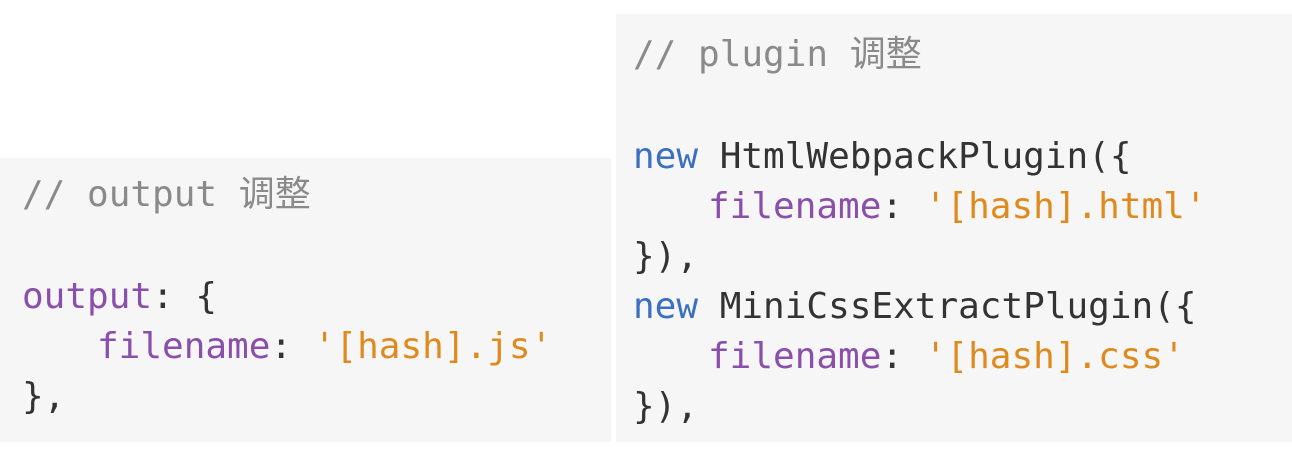  Describe the element at coordinates (915, 156) in the screenshot. I see `code-identifier: HtmlWebpackPlugin({` at that location.